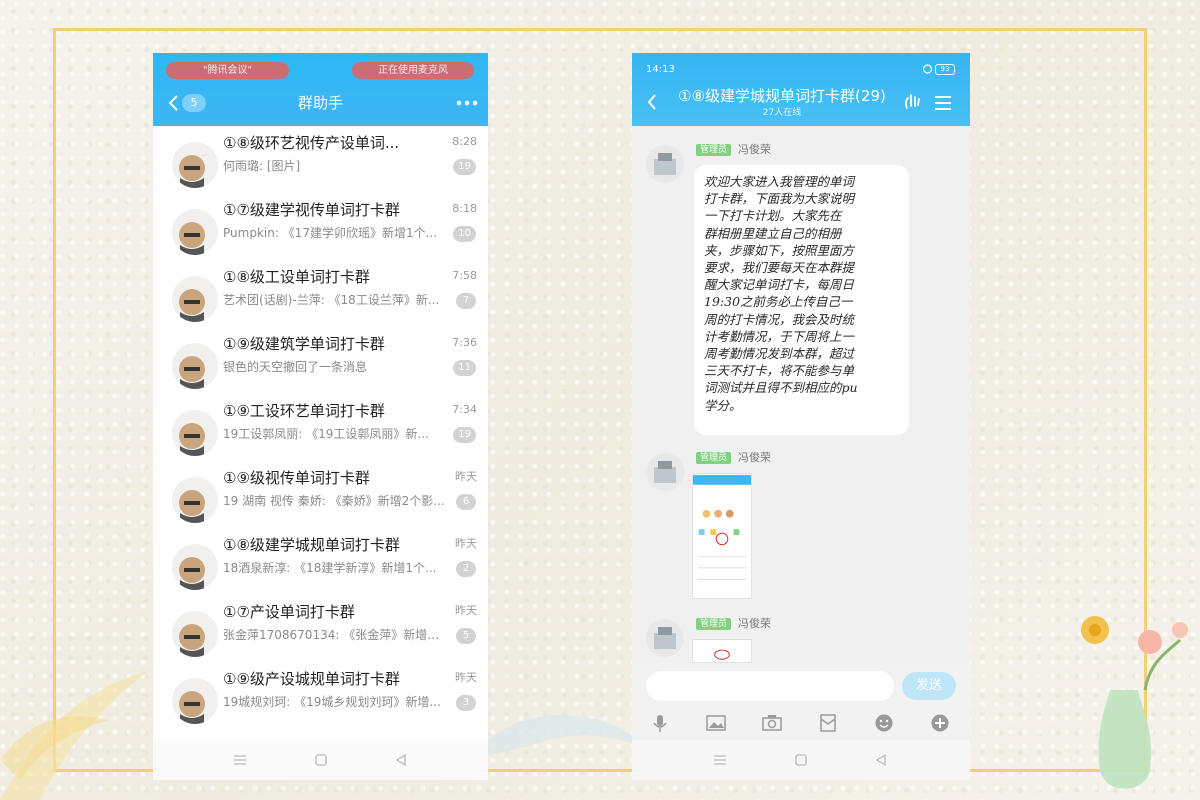 The image size is (1200, 800). Describe the element at coordinates (781, 388) in the screenshot. I see `message-line: 词测试并且得不到相应的pu` at that location.